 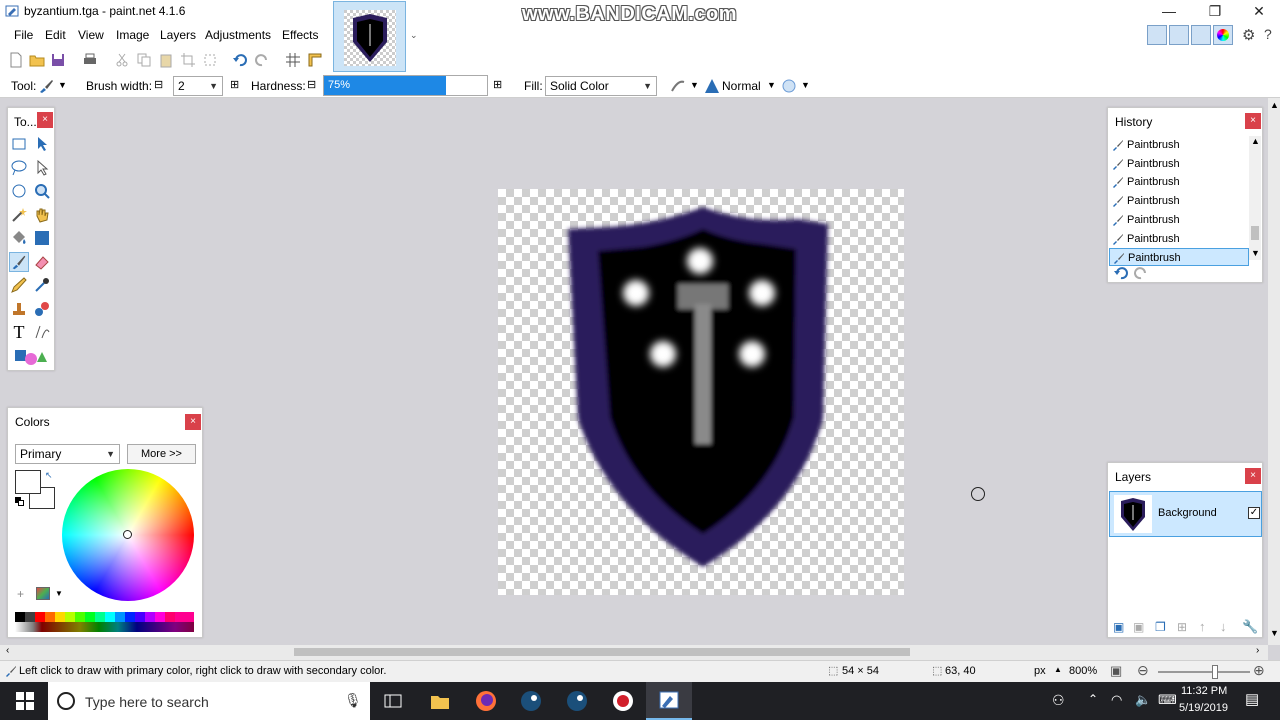 I want to click on zoom-in-icon: ⊕, so click(x=1259, y=670).